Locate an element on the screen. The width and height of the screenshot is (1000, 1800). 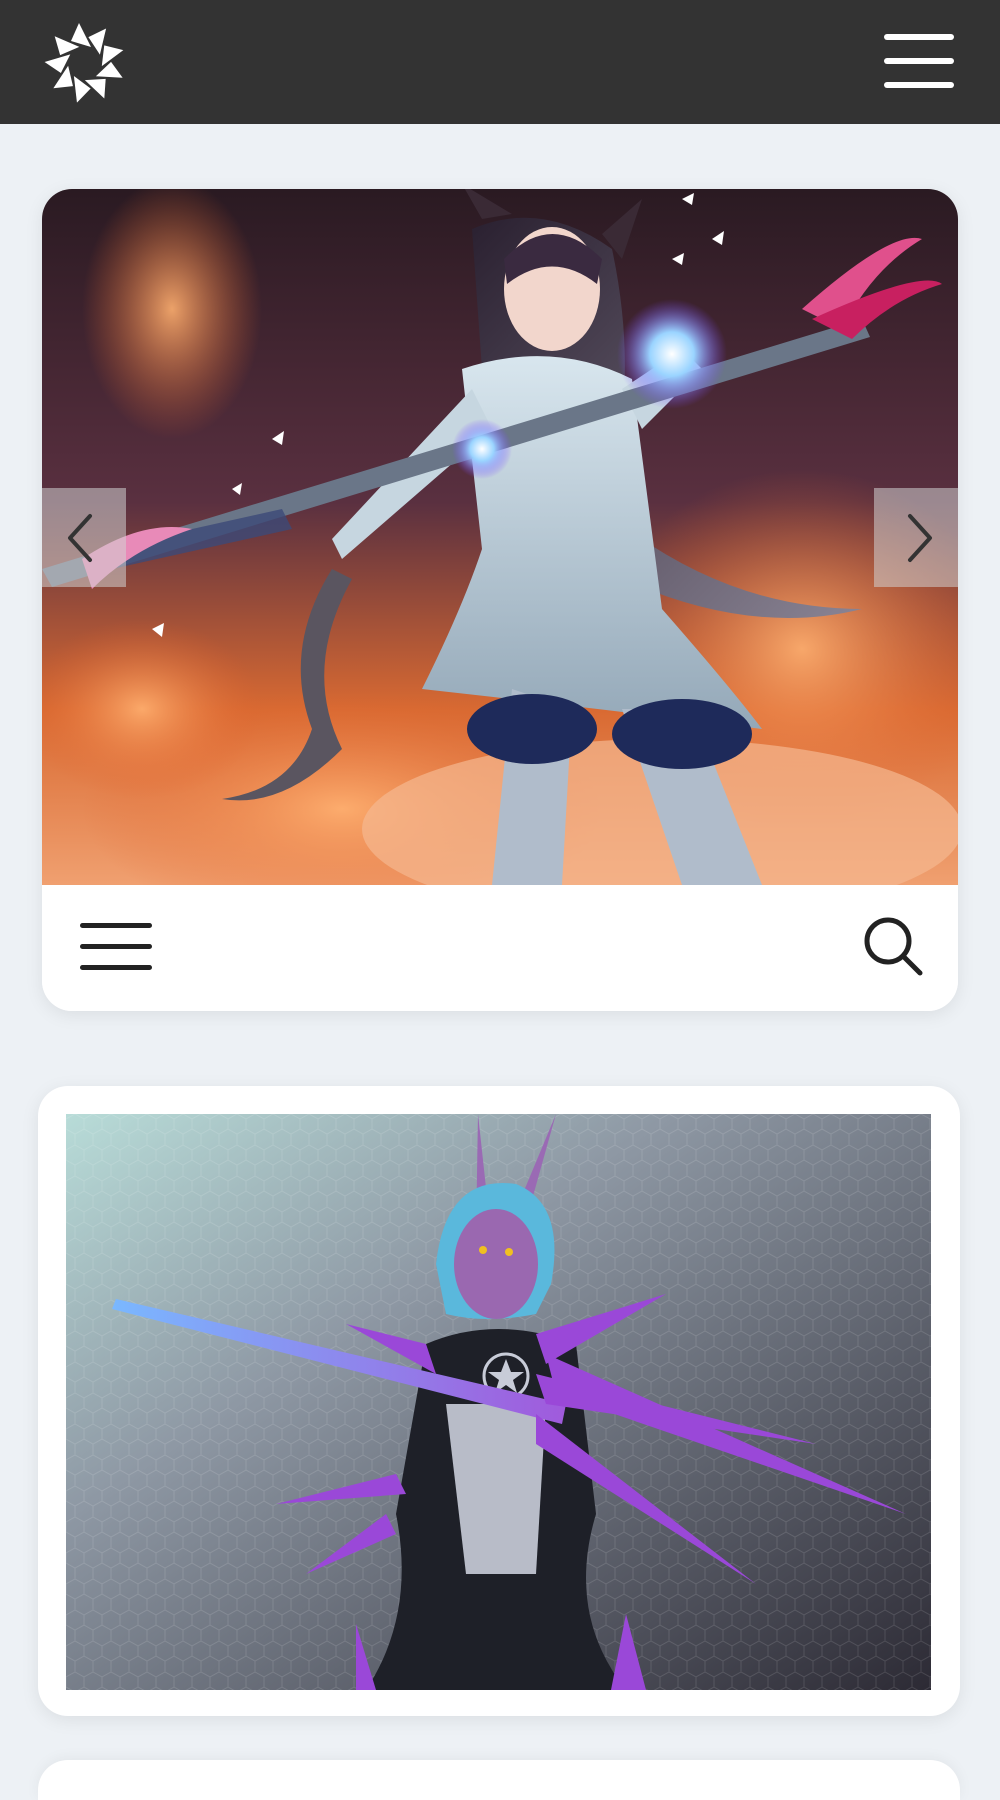
search-icon is located at coordinates (893, 946).